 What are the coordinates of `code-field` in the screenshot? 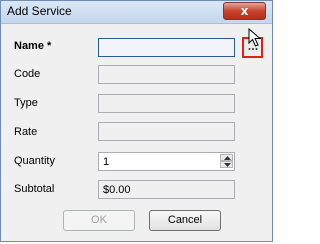 It's located at (166, 74).